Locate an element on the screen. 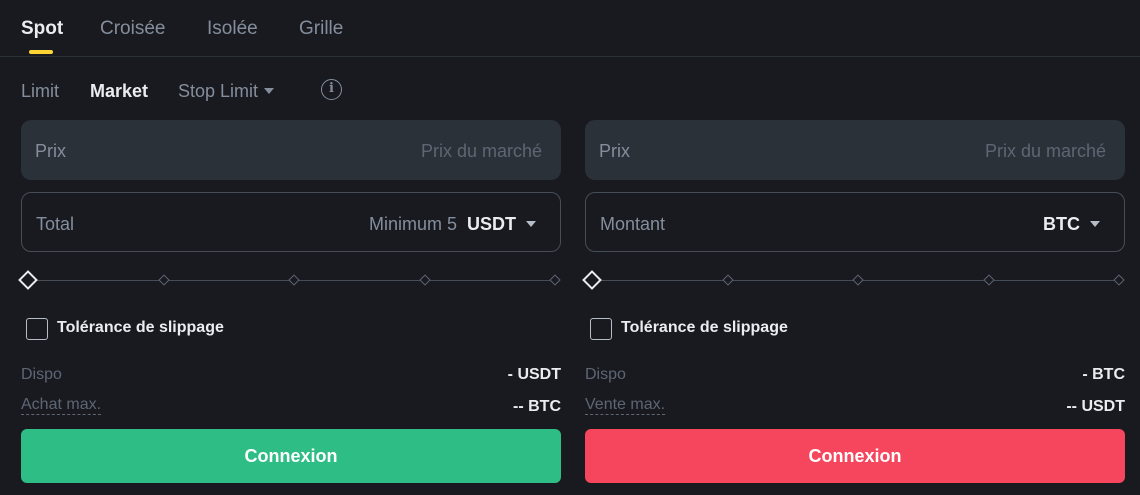 This screenshot has width=1140, height=495. sell-amount-right: BTC is located at coordinates (1071, 224).